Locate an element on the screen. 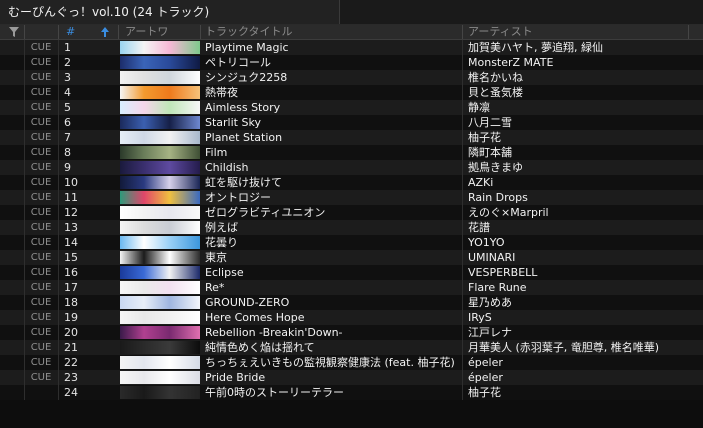 The width and height of the screenshot is (703, 428). track-title: 東京 is located at coordinates (216, 257).